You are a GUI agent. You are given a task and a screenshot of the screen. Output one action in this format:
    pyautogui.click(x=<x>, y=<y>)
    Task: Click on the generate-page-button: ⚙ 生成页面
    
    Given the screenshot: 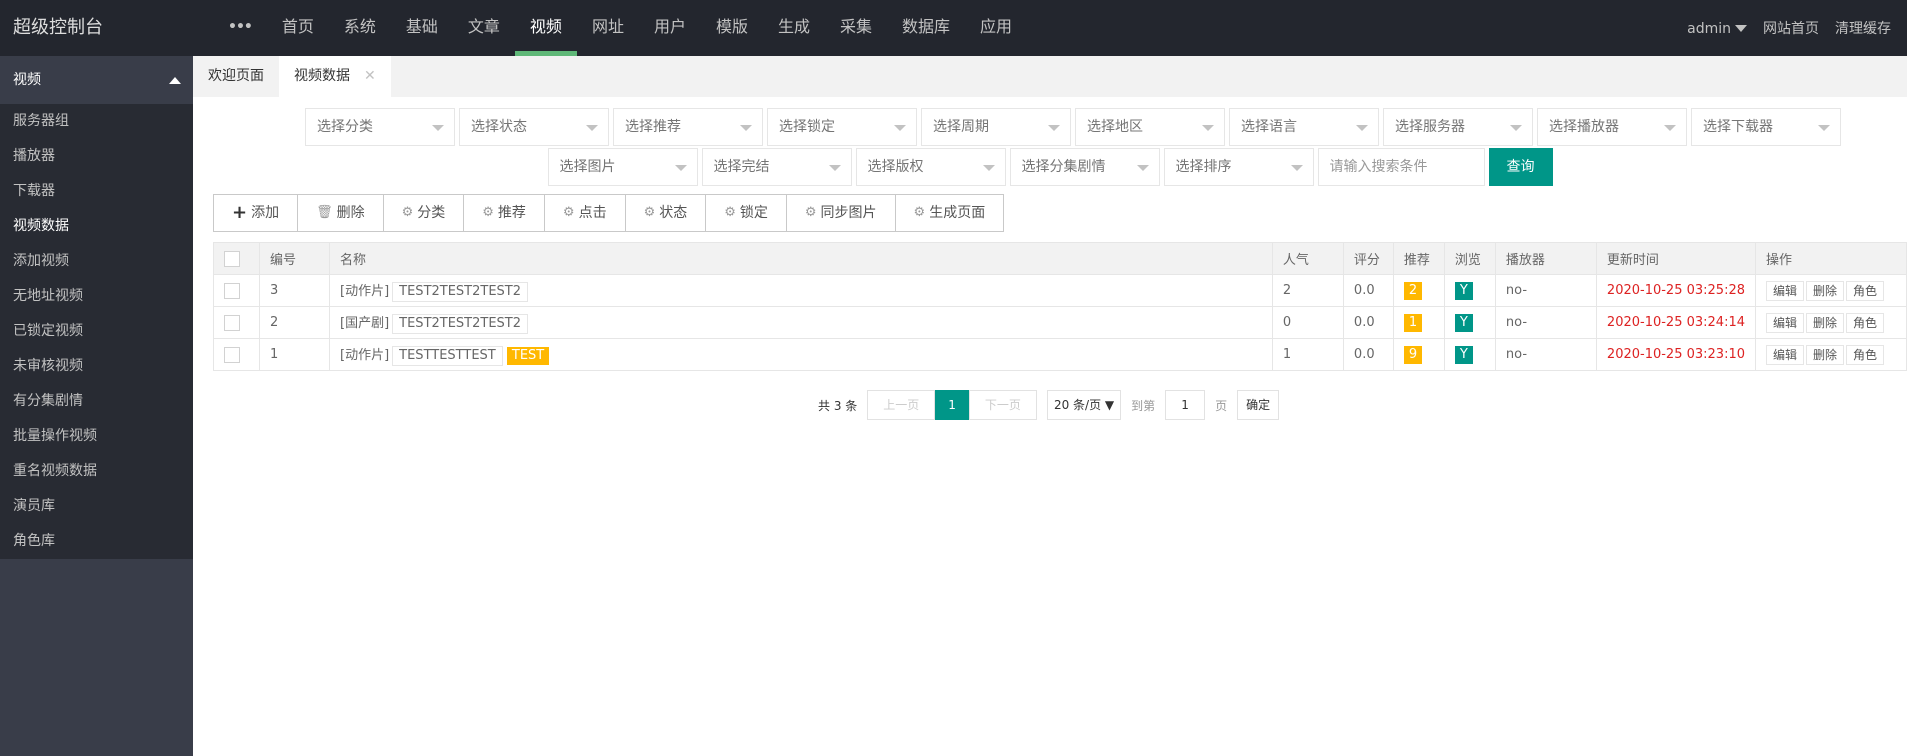 What is the action you would take?
    pyautogui.click(x=949, y=213)
    